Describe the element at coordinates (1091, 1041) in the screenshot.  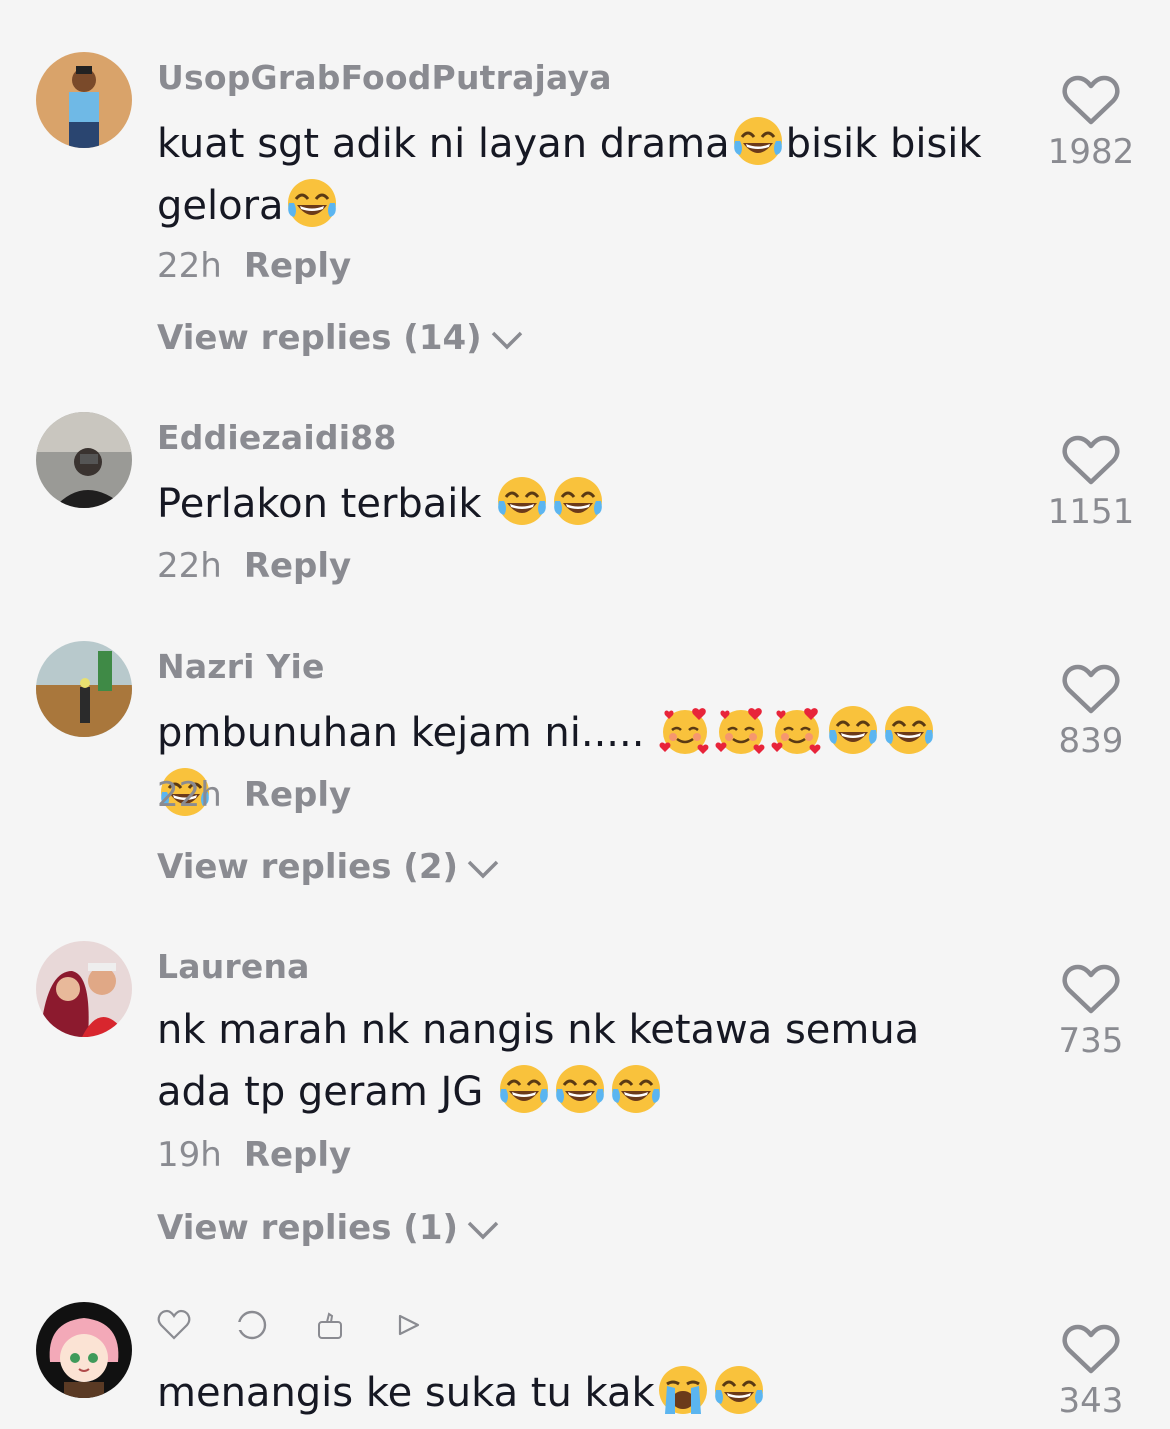
I see `like-count: 735` at that location.